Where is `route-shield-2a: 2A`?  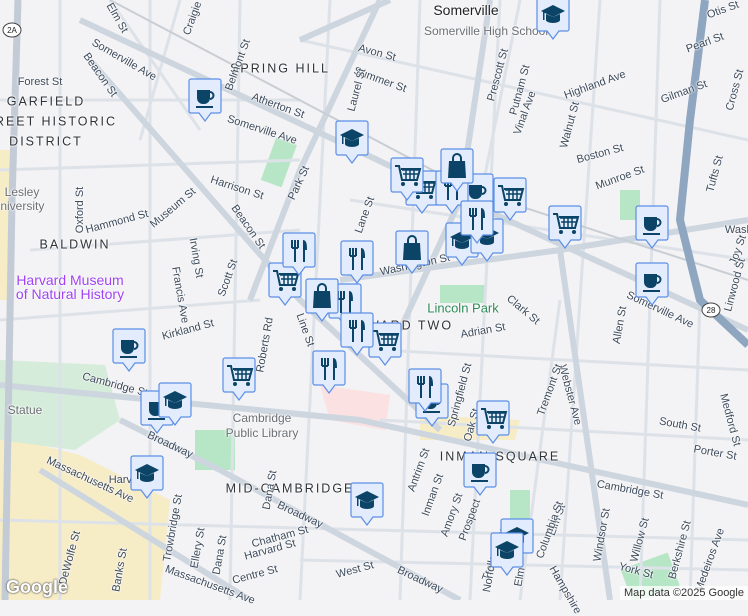
route-shield-2a: 2A is located at coordinates (12, 30).